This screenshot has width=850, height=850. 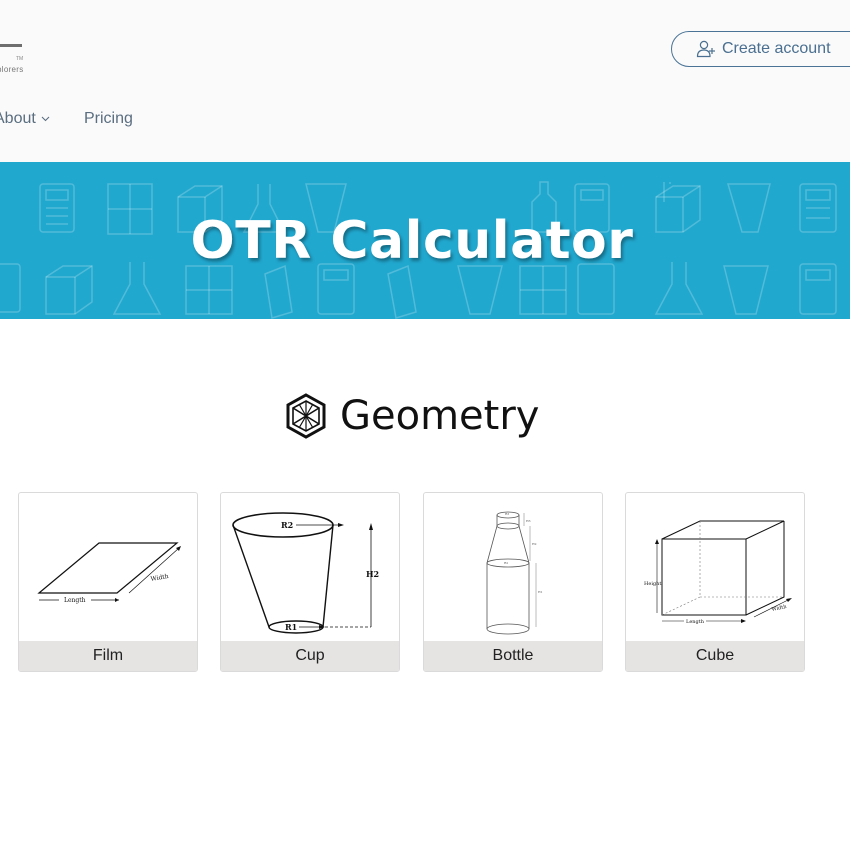 I want to click on user-plus-icon, so click(x=705, y=49).